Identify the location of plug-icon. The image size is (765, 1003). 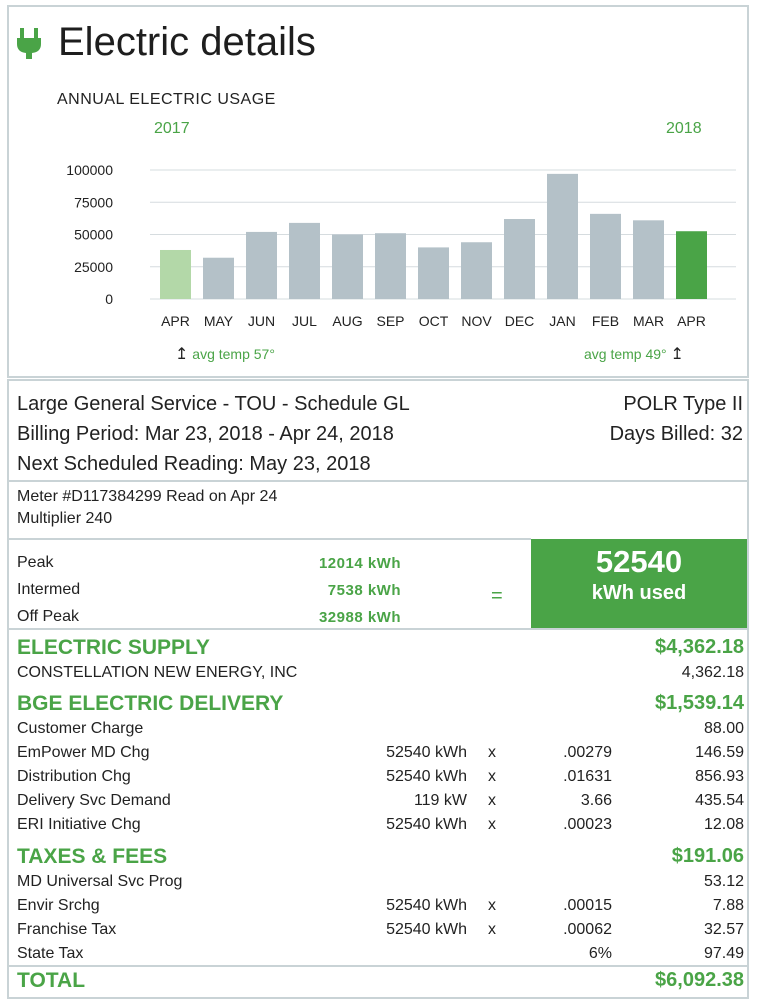
(29, 43).